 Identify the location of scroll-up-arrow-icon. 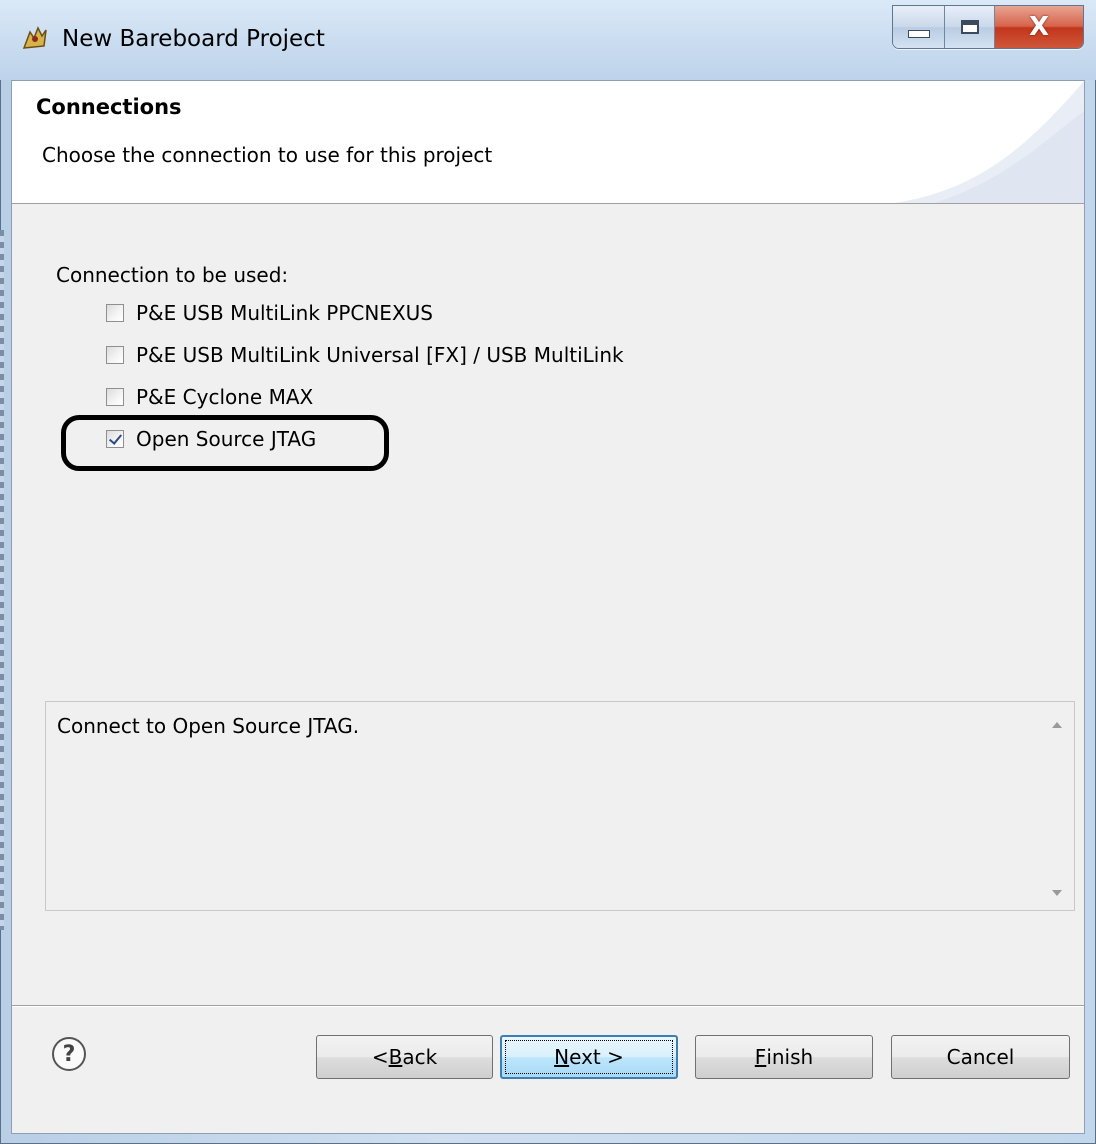
(1057, 725).